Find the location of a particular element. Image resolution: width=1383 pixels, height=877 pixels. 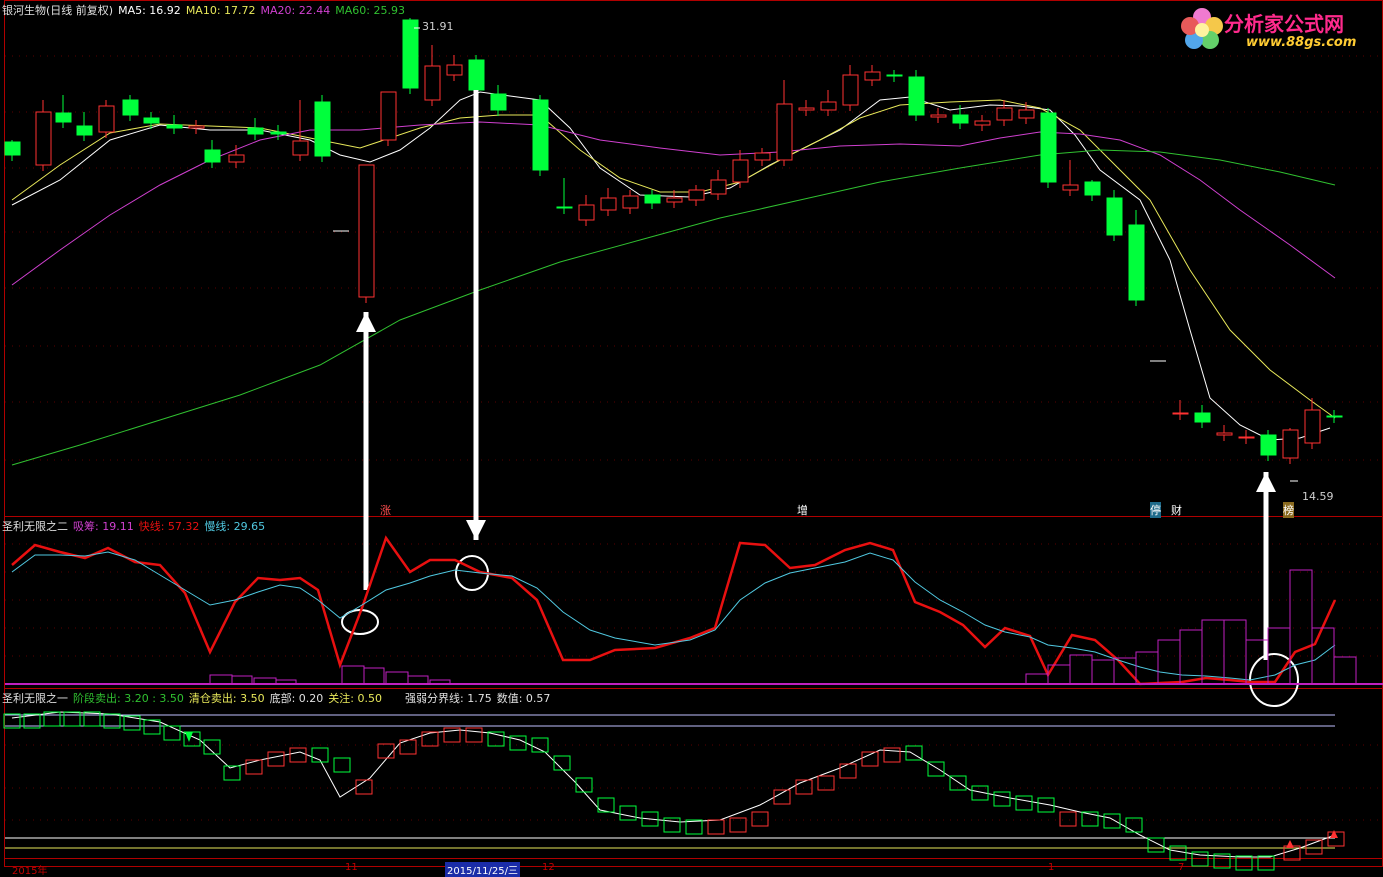

jieduan-label: 阶段卖出: 3.20 : 3.50 is located at coordinates (128, 698).